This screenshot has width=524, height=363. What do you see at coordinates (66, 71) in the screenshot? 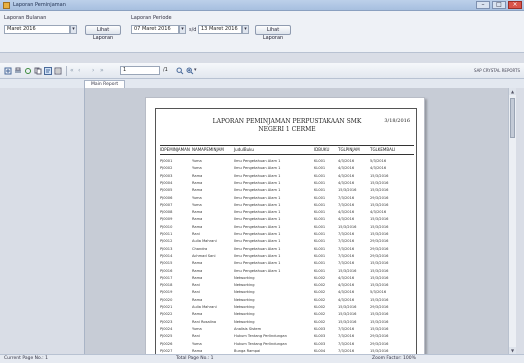
I see `toolbar-separator` at bounding box center [66, 71].